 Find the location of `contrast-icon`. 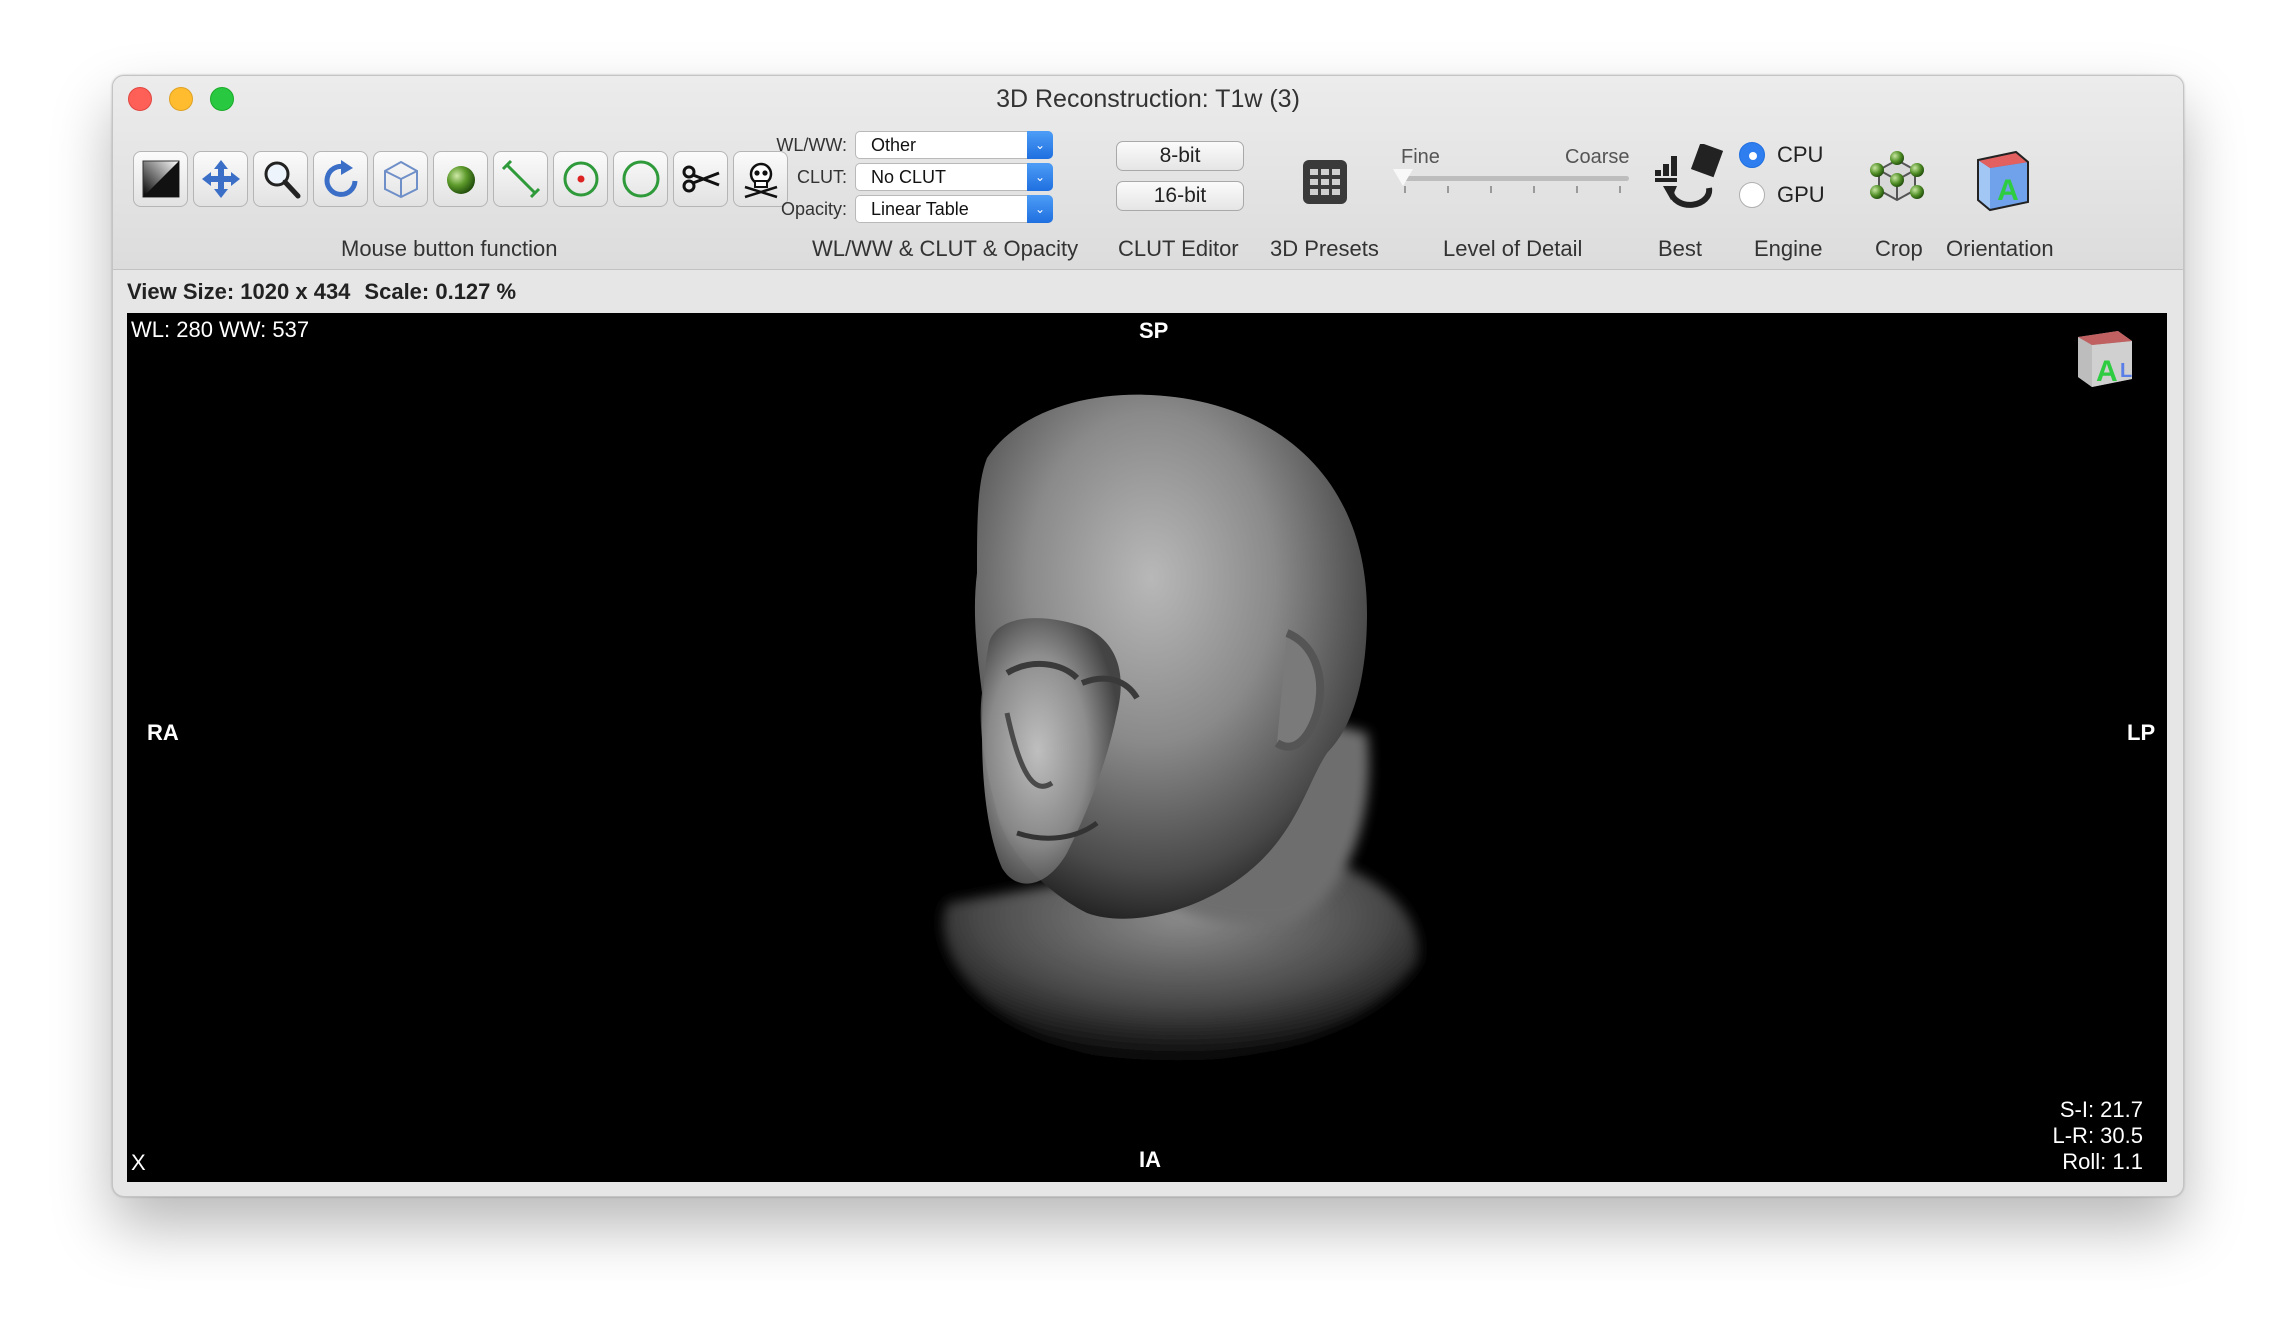

contrast-icon is located at coordinates (160, 179).